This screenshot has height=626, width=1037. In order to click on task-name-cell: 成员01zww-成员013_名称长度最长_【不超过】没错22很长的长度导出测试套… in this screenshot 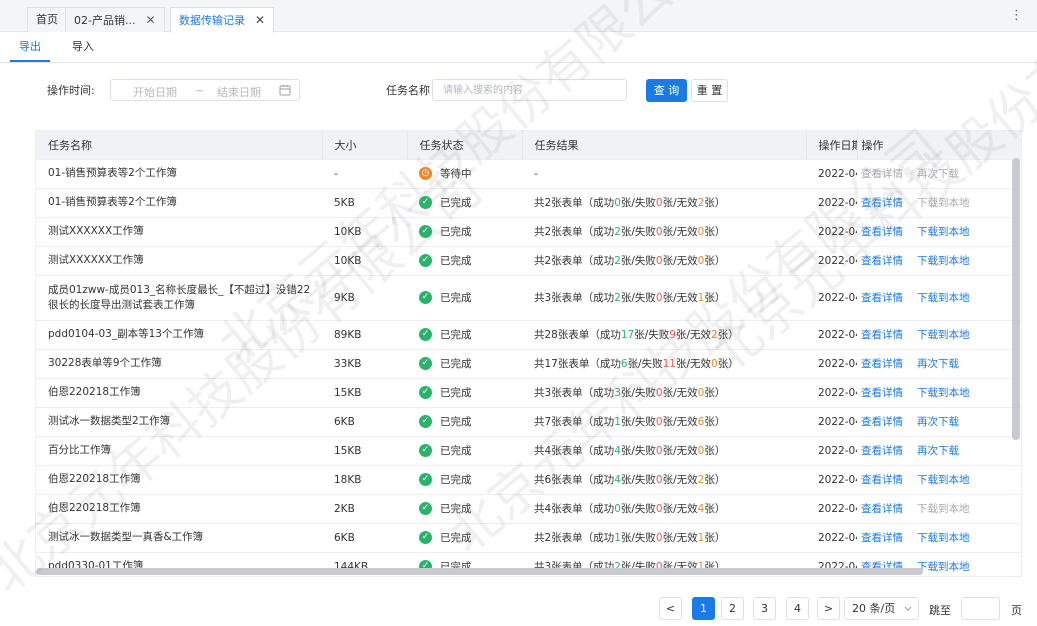, I will do `click(179, 298)`.